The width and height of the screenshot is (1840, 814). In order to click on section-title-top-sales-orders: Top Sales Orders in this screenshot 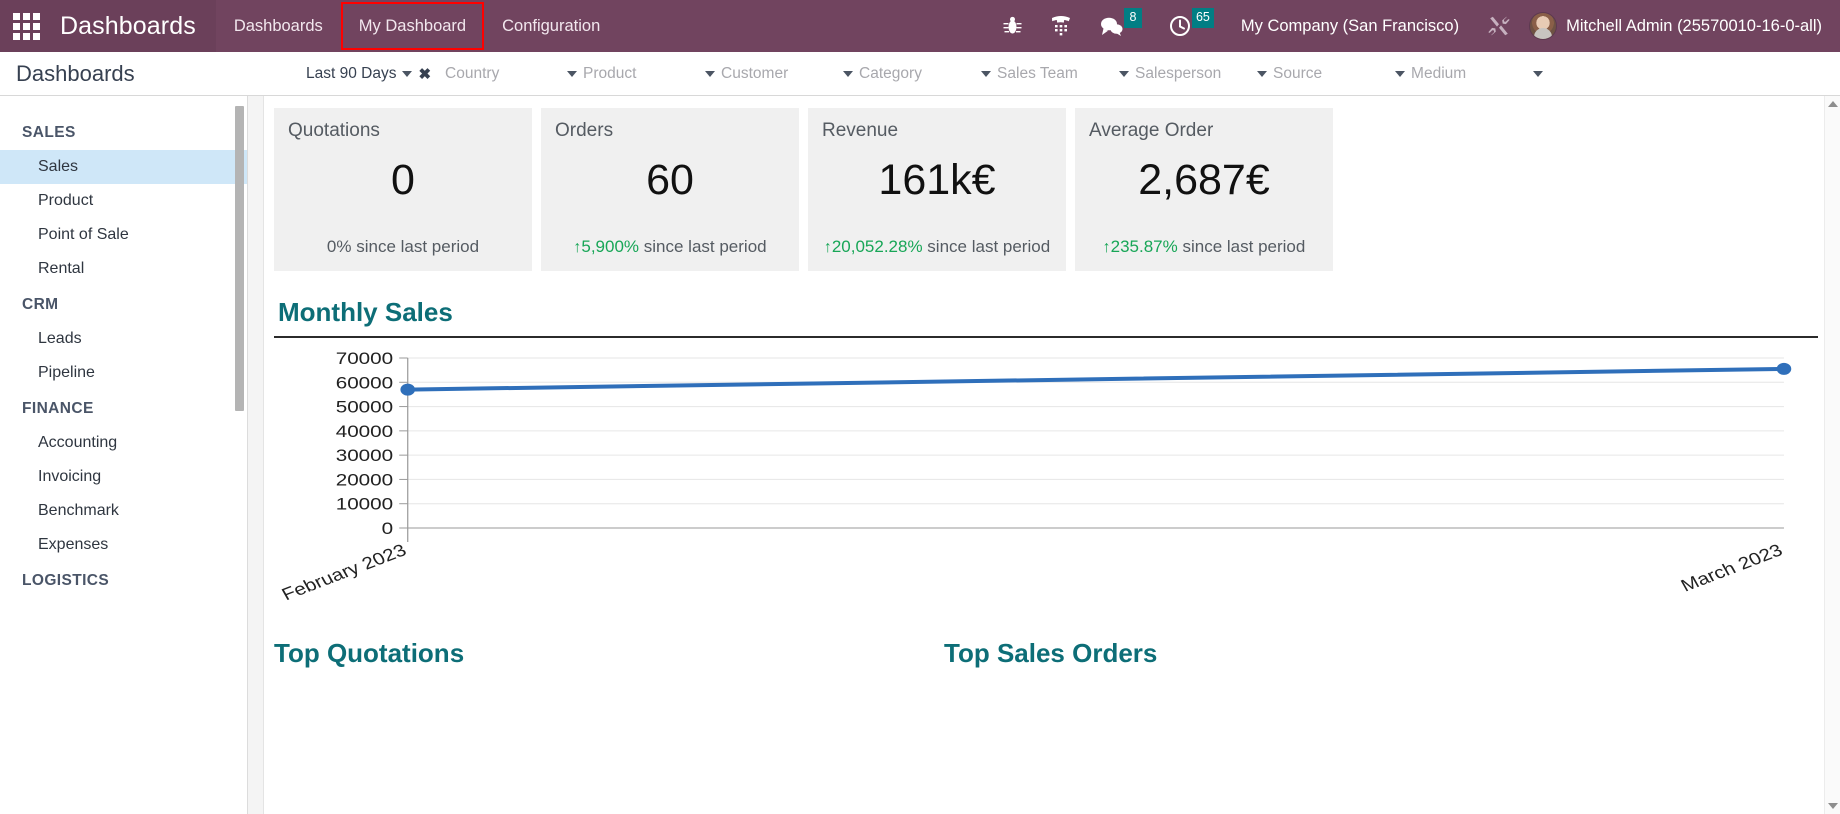, I will do `click(1051, 653)`.